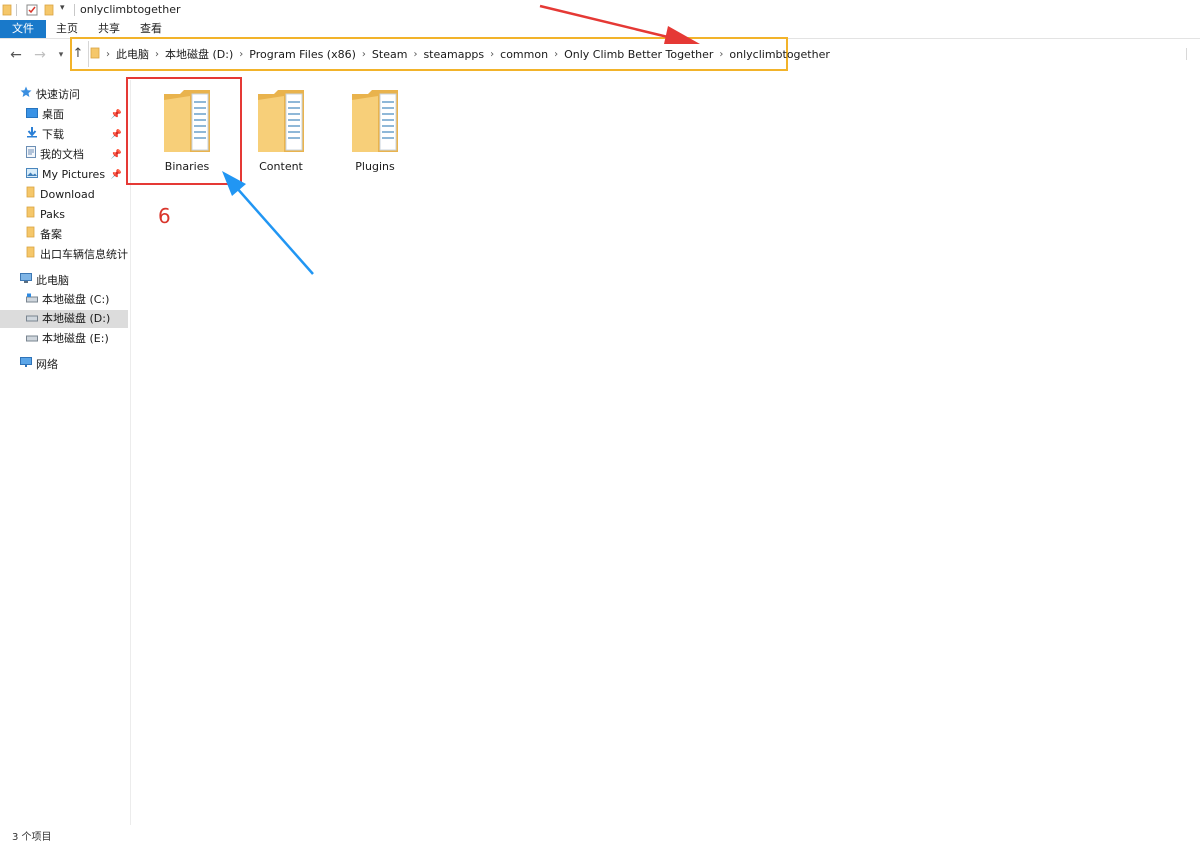  What do you see at coordinates (151, 29) in the screenshot?
I see `tab-view: 查看` at bounding box center [151, 29].